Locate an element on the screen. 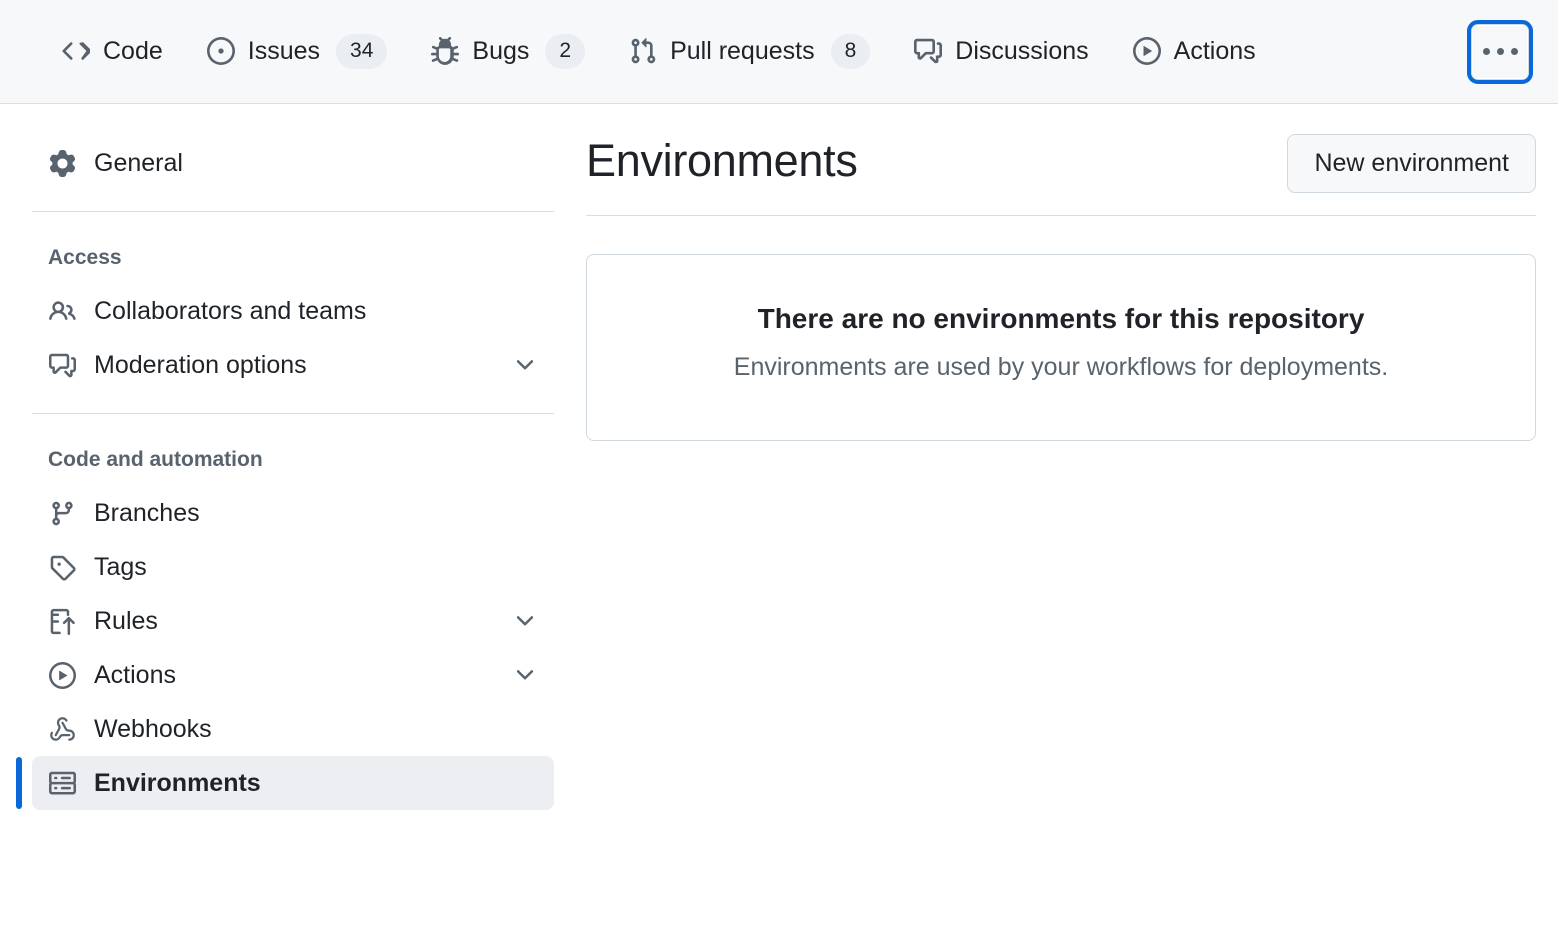 This screenshot has width=1558, height=928. tag-icon is located at coordinates (62, 567).